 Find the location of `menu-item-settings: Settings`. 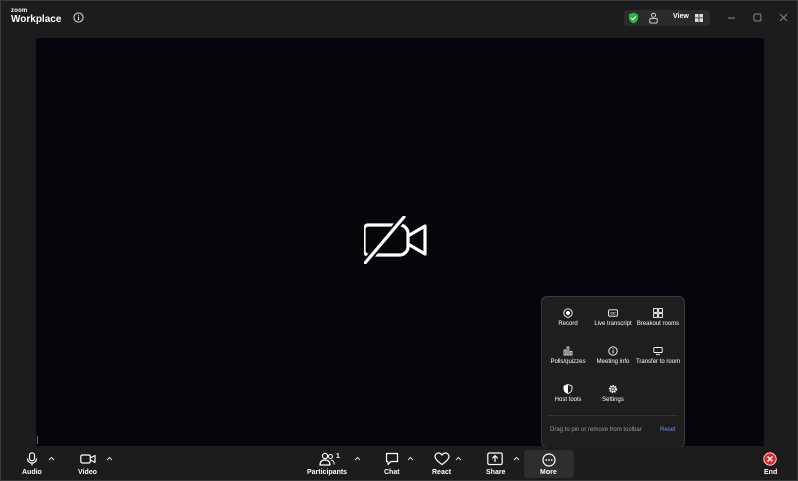

menu-item-settings: Settings is located at coordinates (613, 394).